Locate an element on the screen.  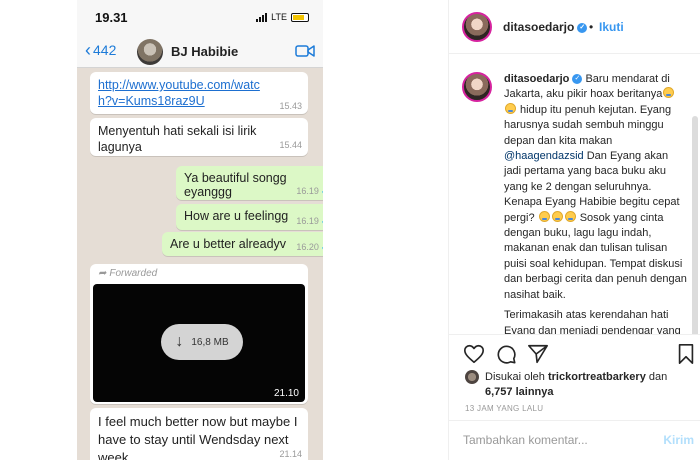
author-username: ditasoedarjo ✓ is located at coordinates (545, 27).